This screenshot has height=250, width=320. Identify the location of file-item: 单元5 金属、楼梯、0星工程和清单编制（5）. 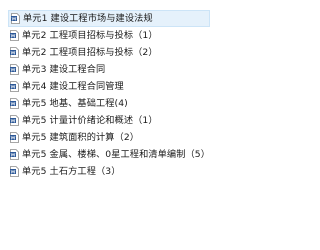
(109, 154).